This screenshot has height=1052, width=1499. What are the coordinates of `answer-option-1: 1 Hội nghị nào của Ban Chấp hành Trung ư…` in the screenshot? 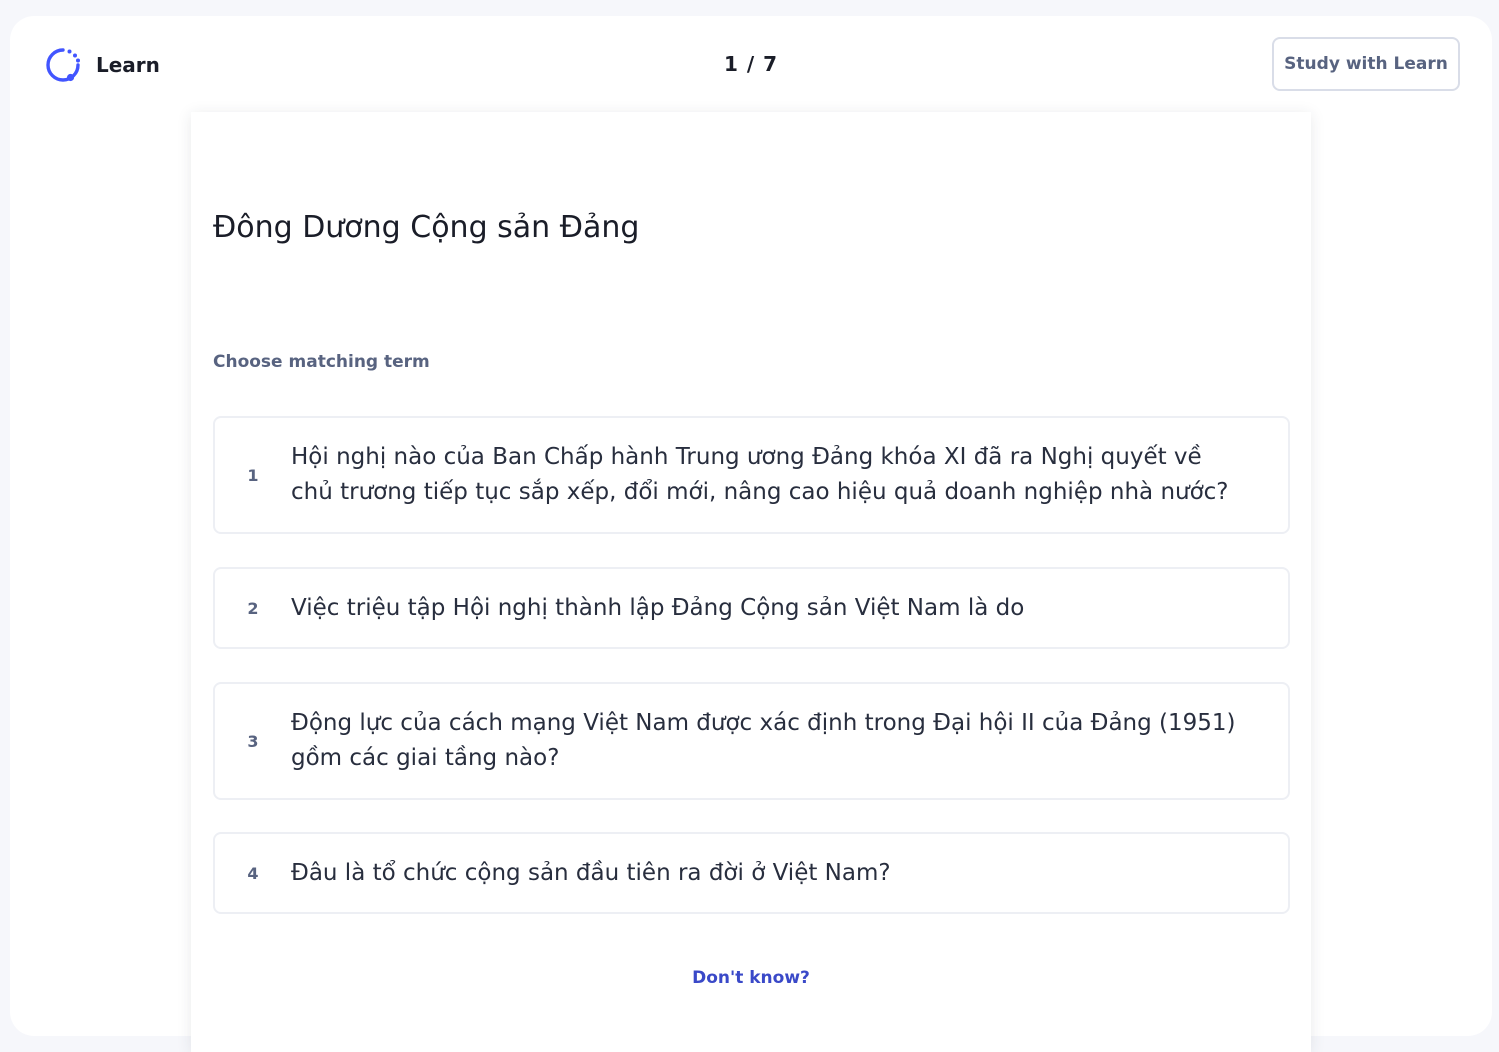 It's located at (751, 475).